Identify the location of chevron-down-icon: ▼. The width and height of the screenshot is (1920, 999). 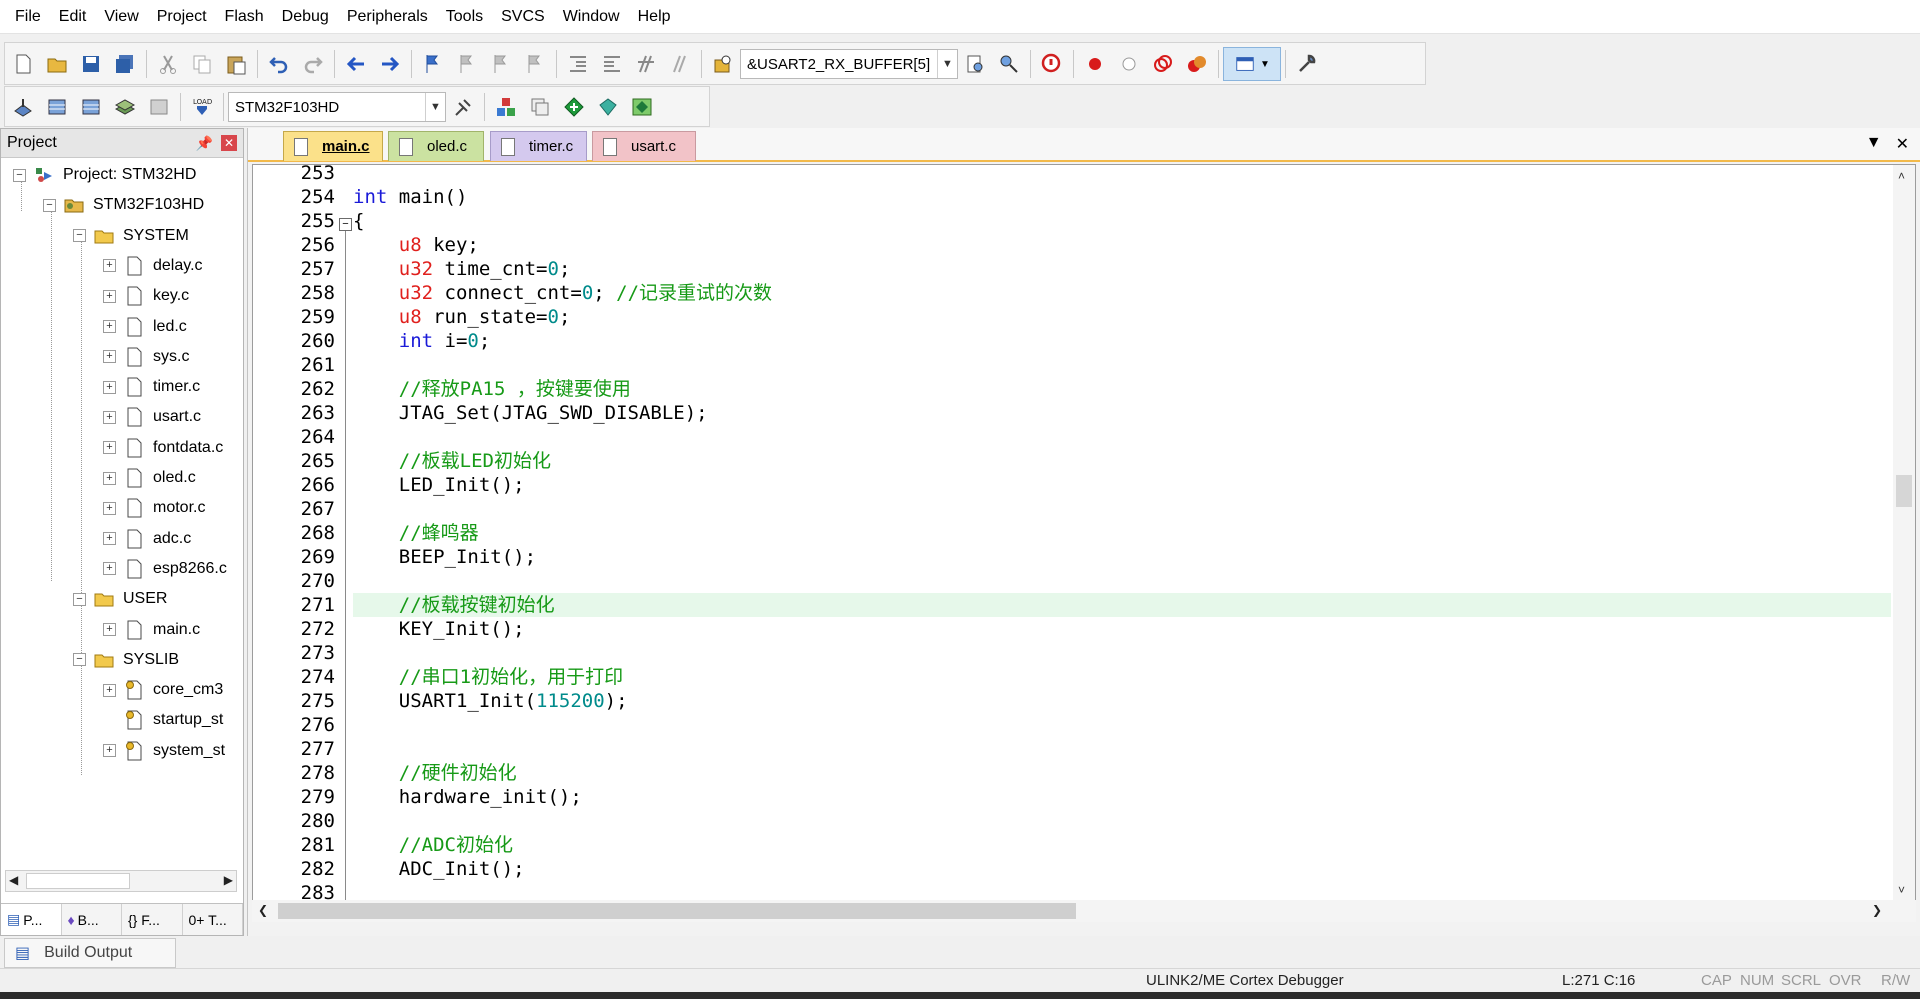
(947, 64).